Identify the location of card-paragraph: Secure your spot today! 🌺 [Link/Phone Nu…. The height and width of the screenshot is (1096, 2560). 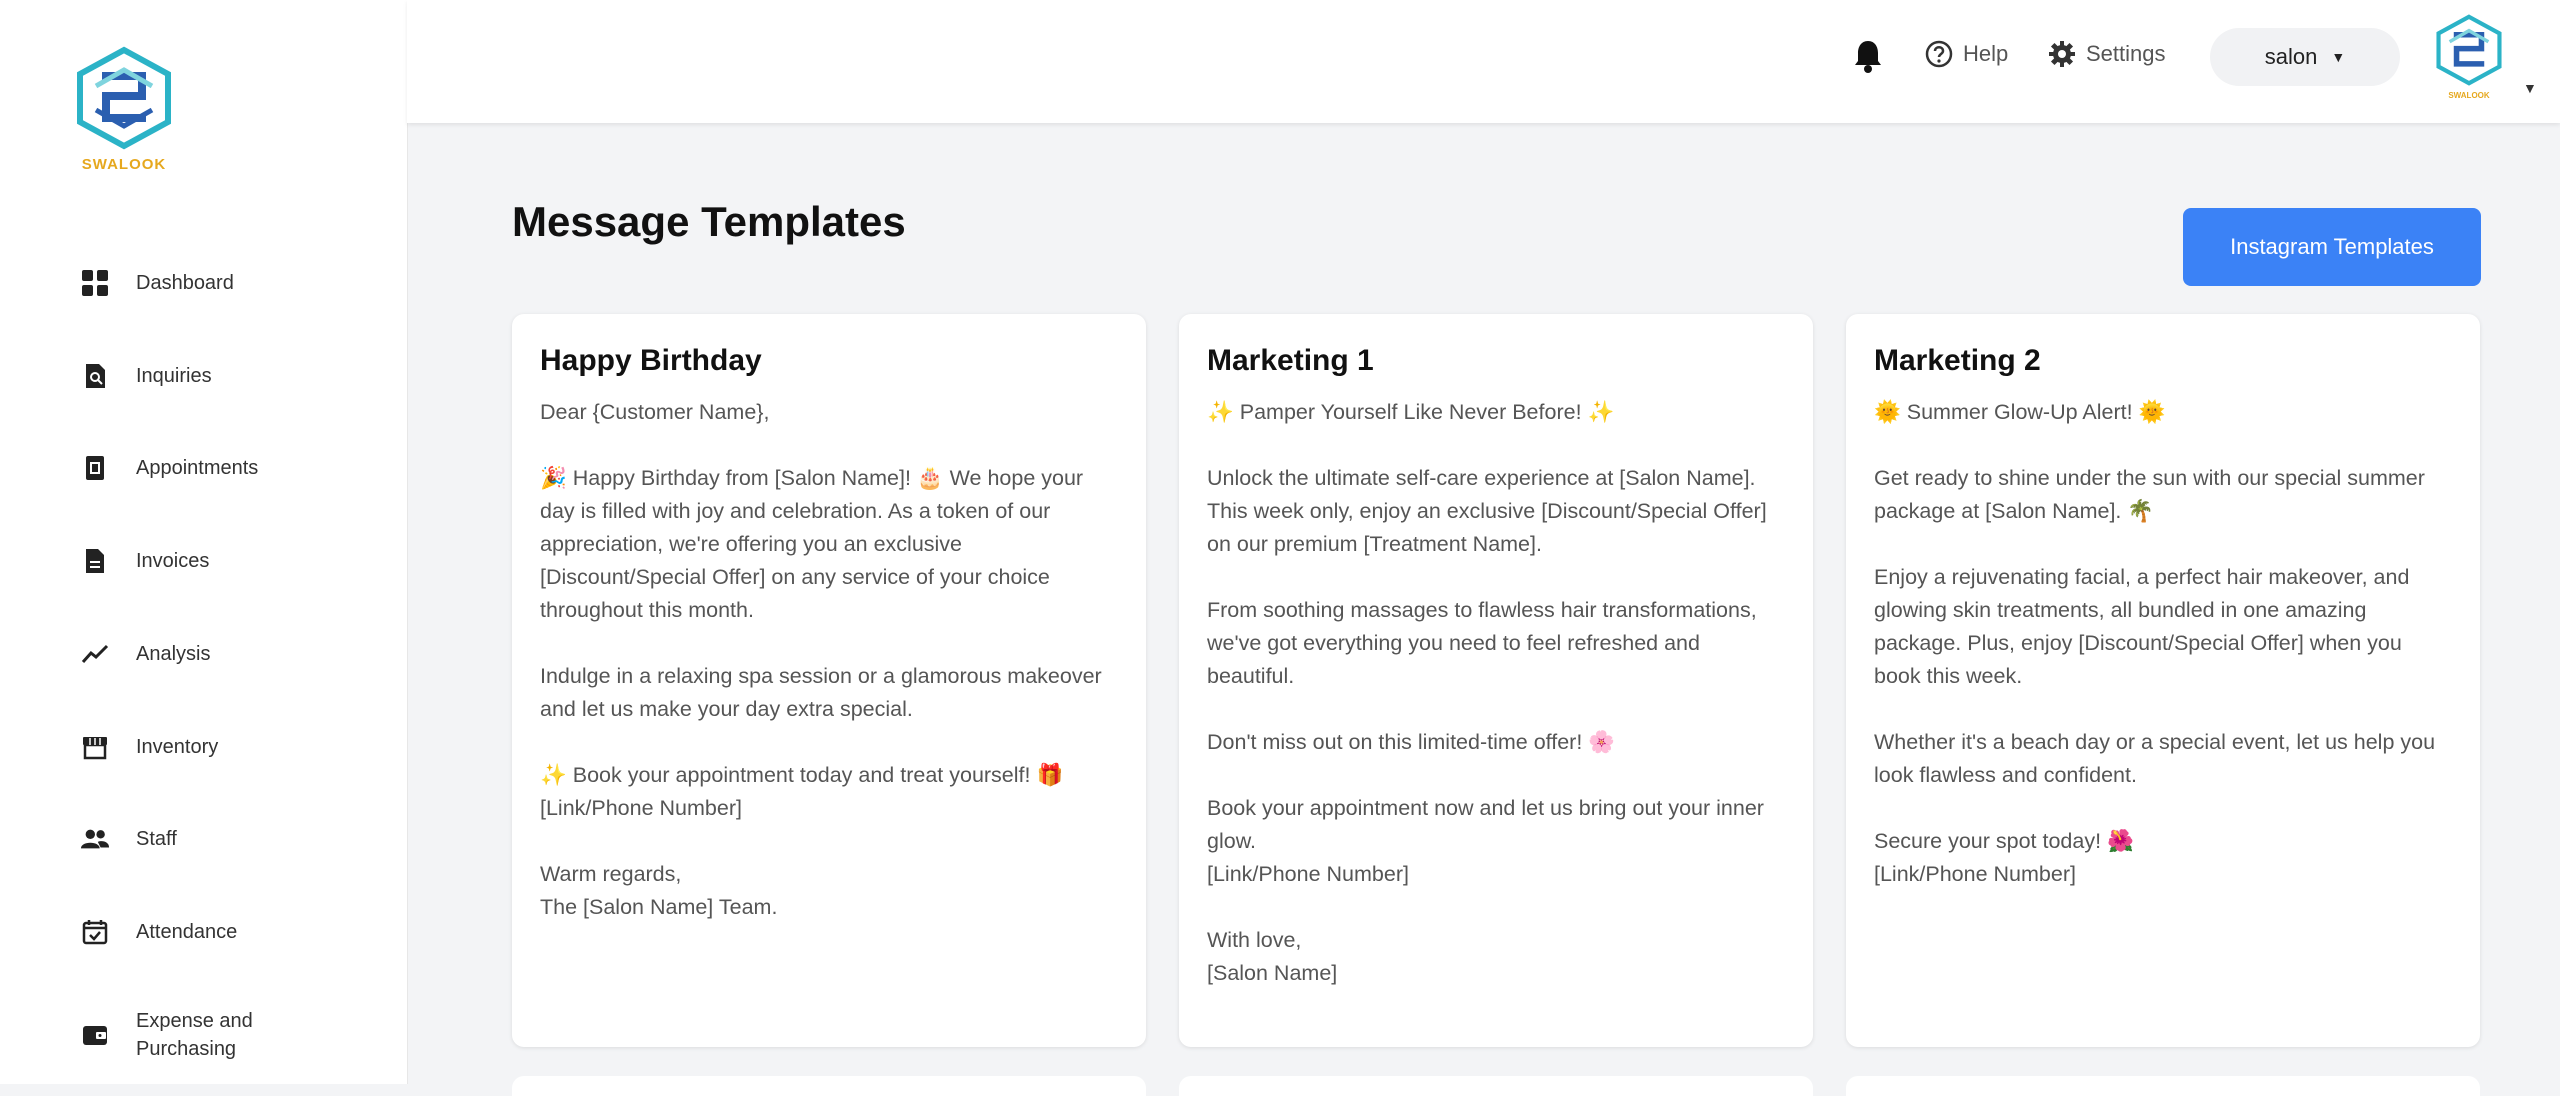
(2004, 857).